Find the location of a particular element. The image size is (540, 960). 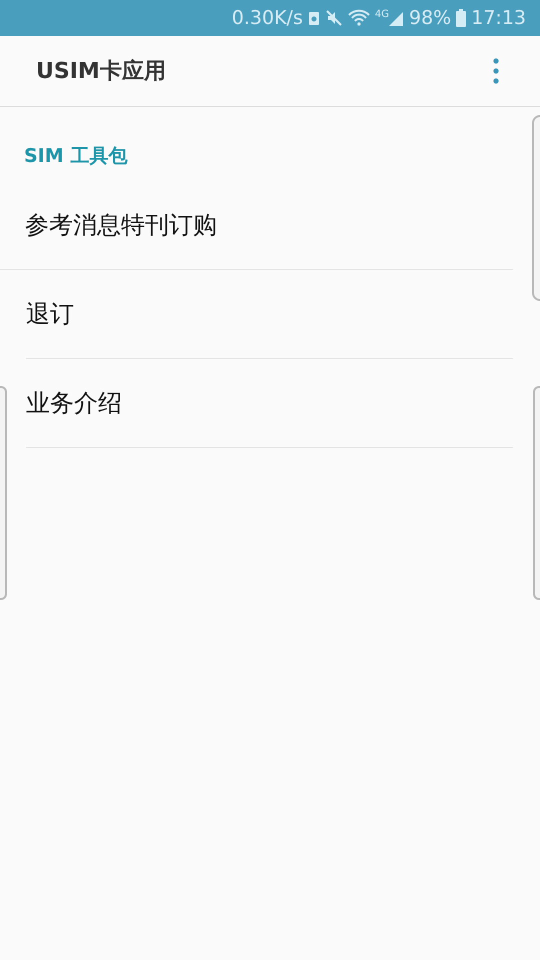

more-options-icon is located at coordinates (496, 71).